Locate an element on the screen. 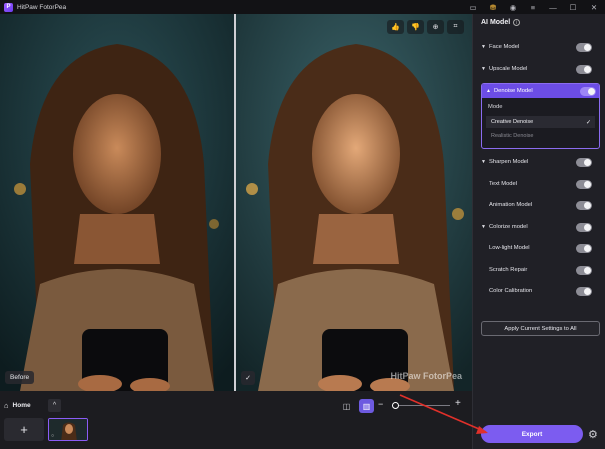 The image size is (605, 449). model-row-sharpen-model: ▼ Sharpen Model is located at coordinates (540, 162).